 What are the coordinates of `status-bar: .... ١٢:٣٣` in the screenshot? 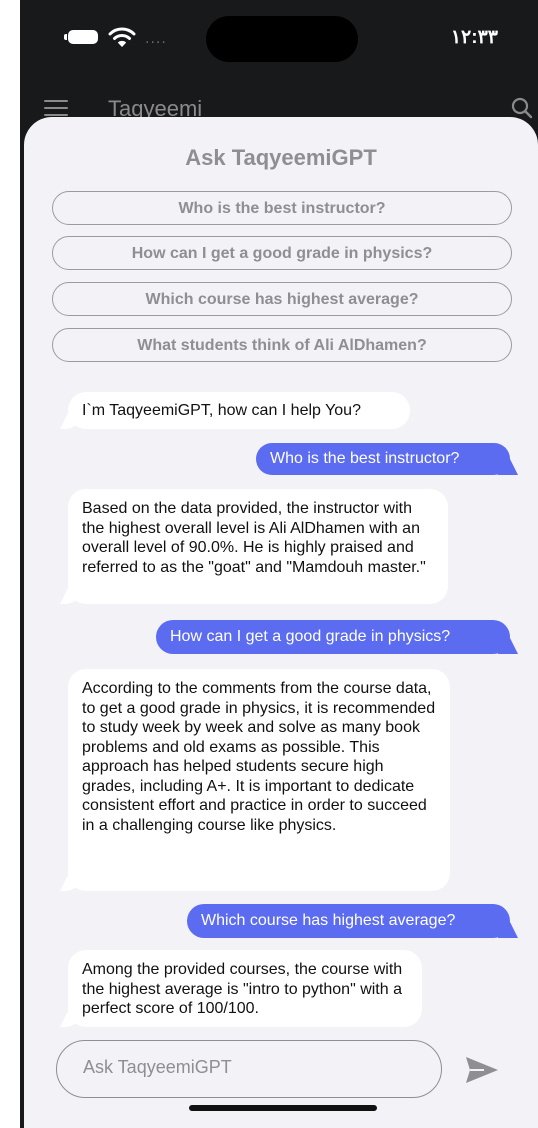 It's located at (279, 40).